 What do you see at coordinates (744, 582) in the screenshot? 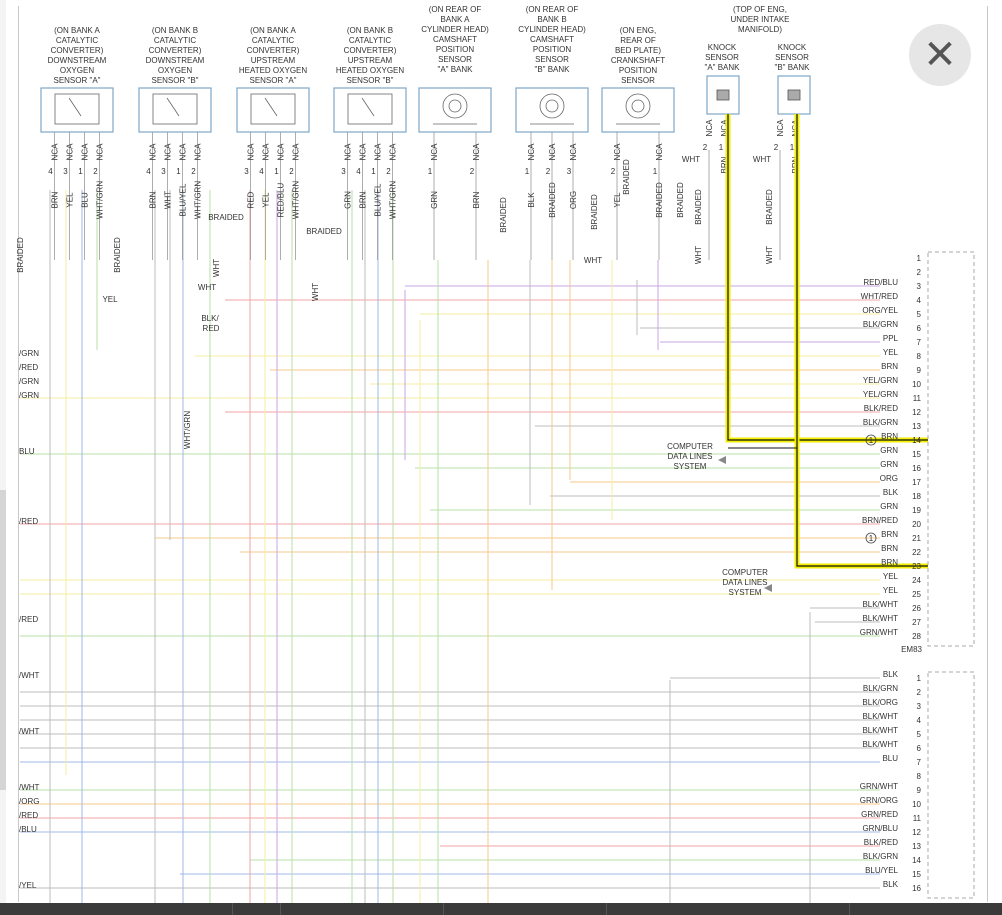
I see `computer-data-lines-label: DATA LINES` at bounding box center [744, 582].